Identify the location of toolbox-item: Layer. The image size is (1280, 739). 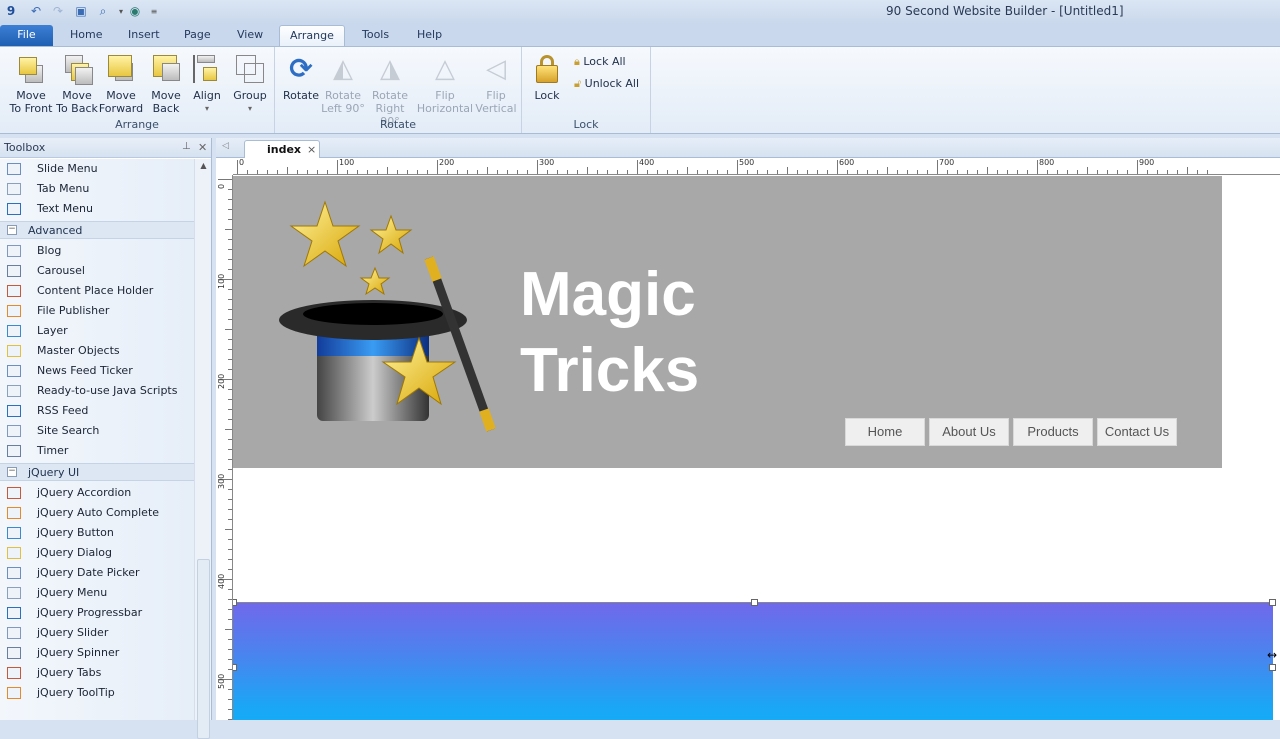
(97, 331).